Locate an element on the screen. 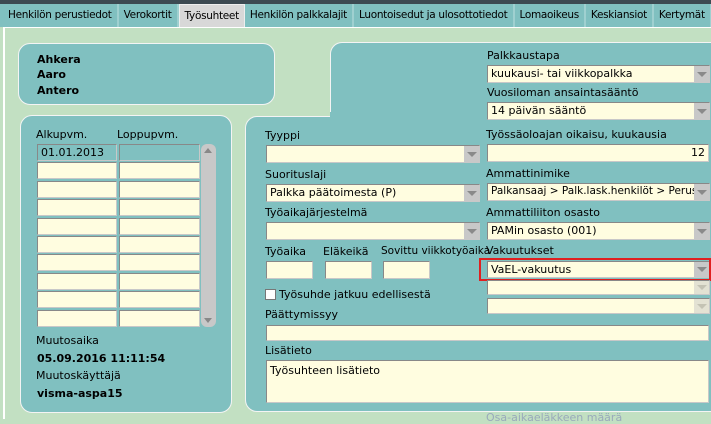 This screenshot has width=711, height=424. changed-label: Muutosaika is located at coordinates (67, 340).